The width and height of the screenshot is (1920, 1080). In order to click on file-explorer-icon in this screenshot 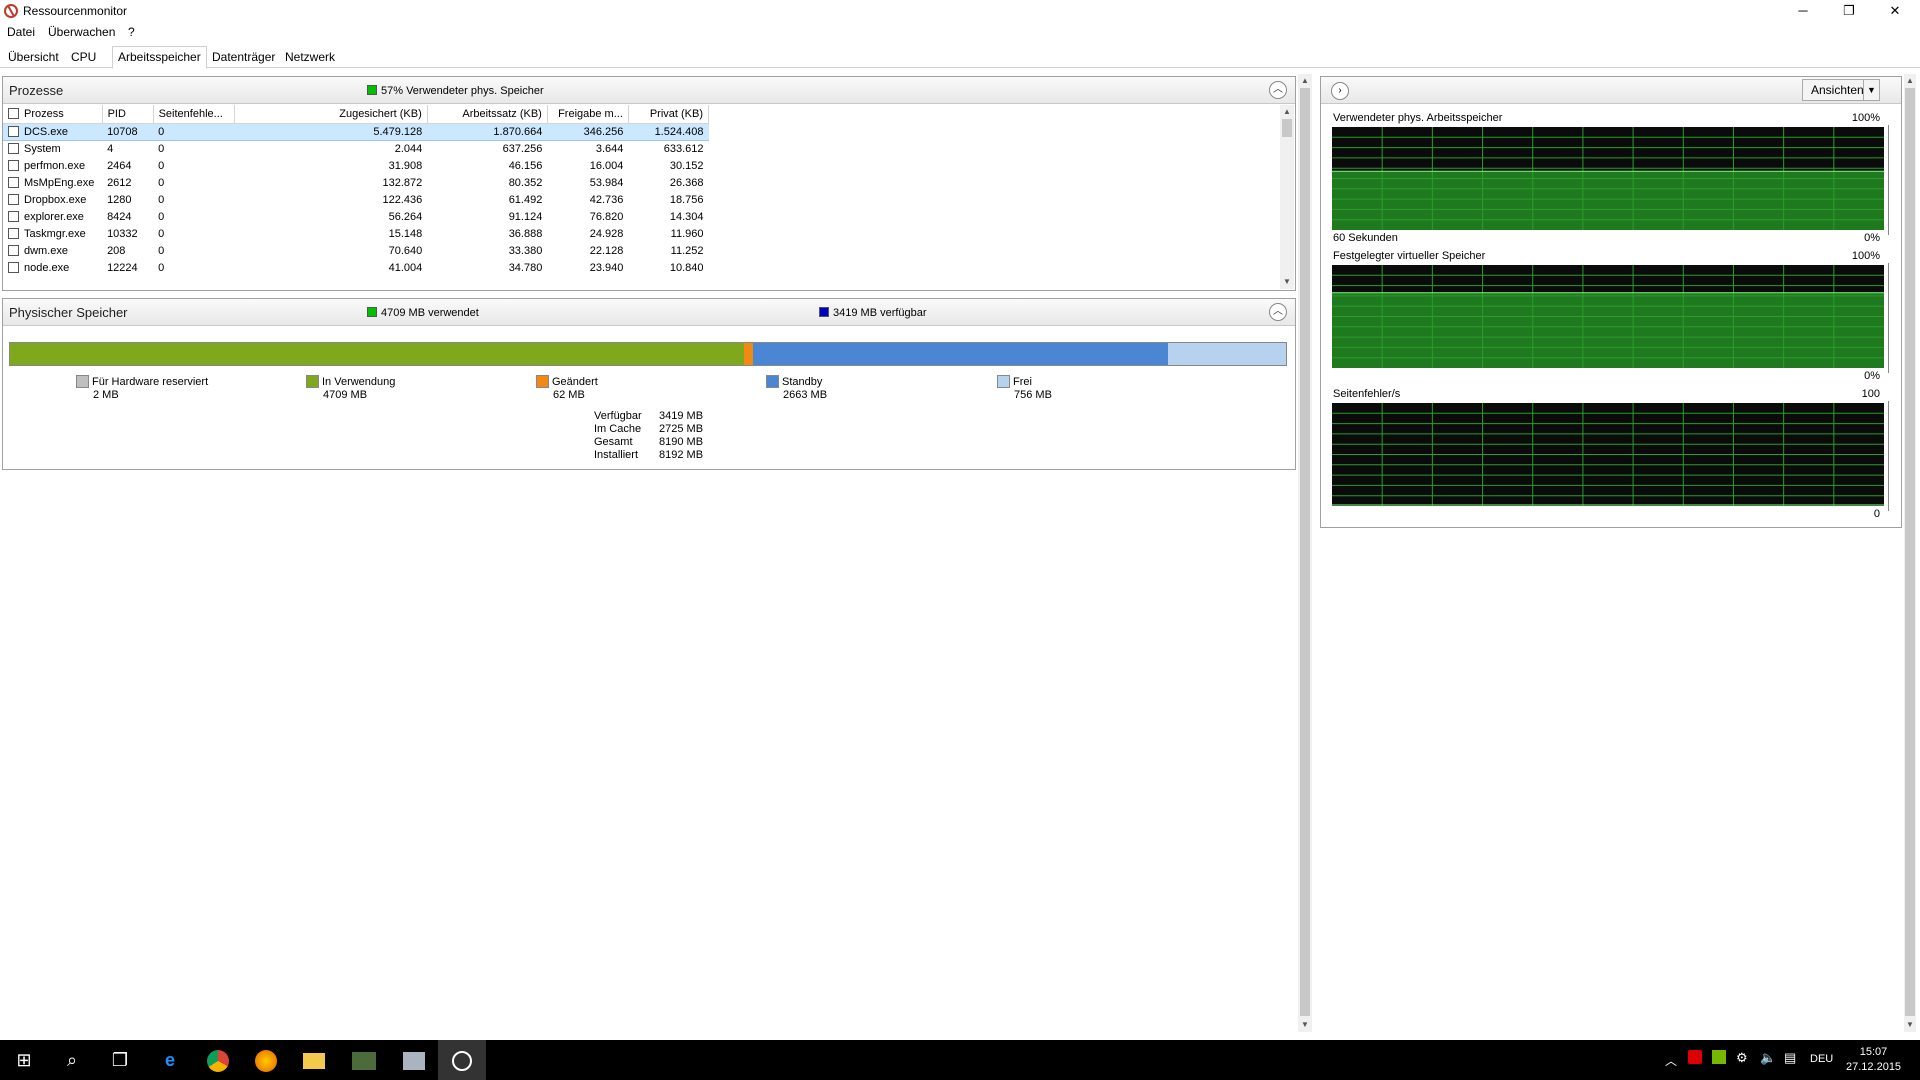, I will do `click(314, 1060)`.